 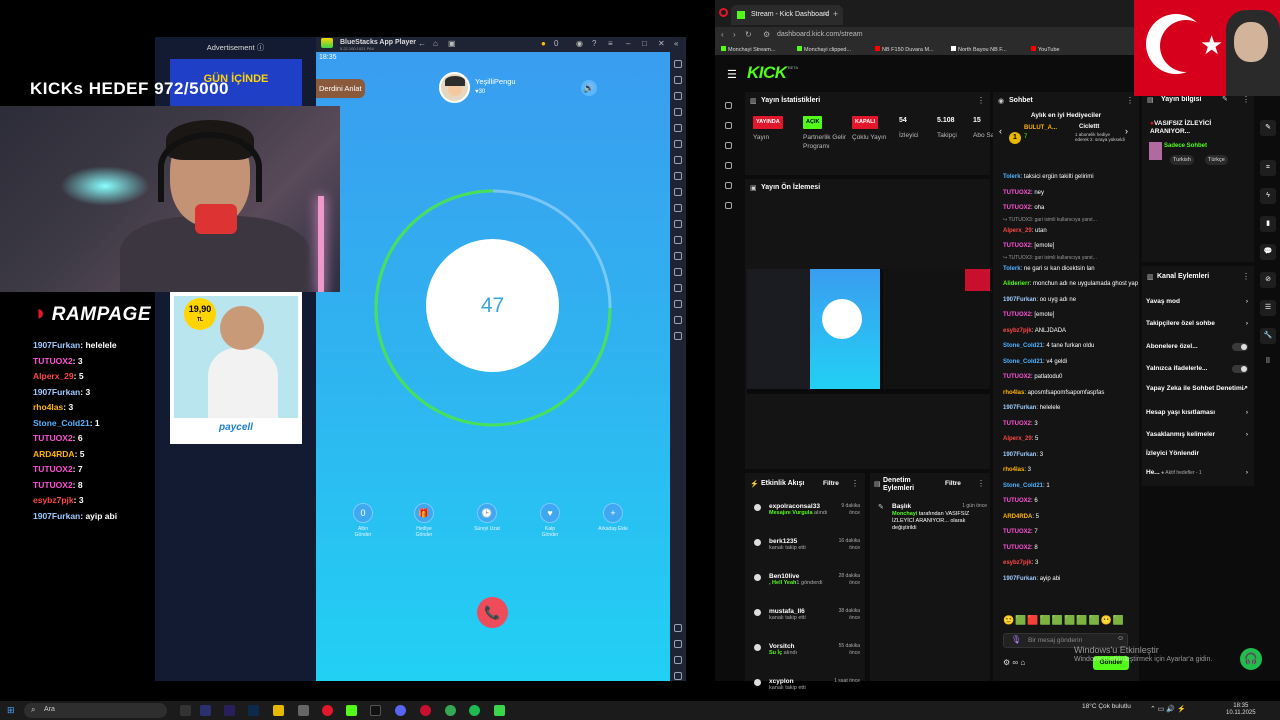 I want to click on stats-more-icon: ⋮, so click(x=981, y=100).